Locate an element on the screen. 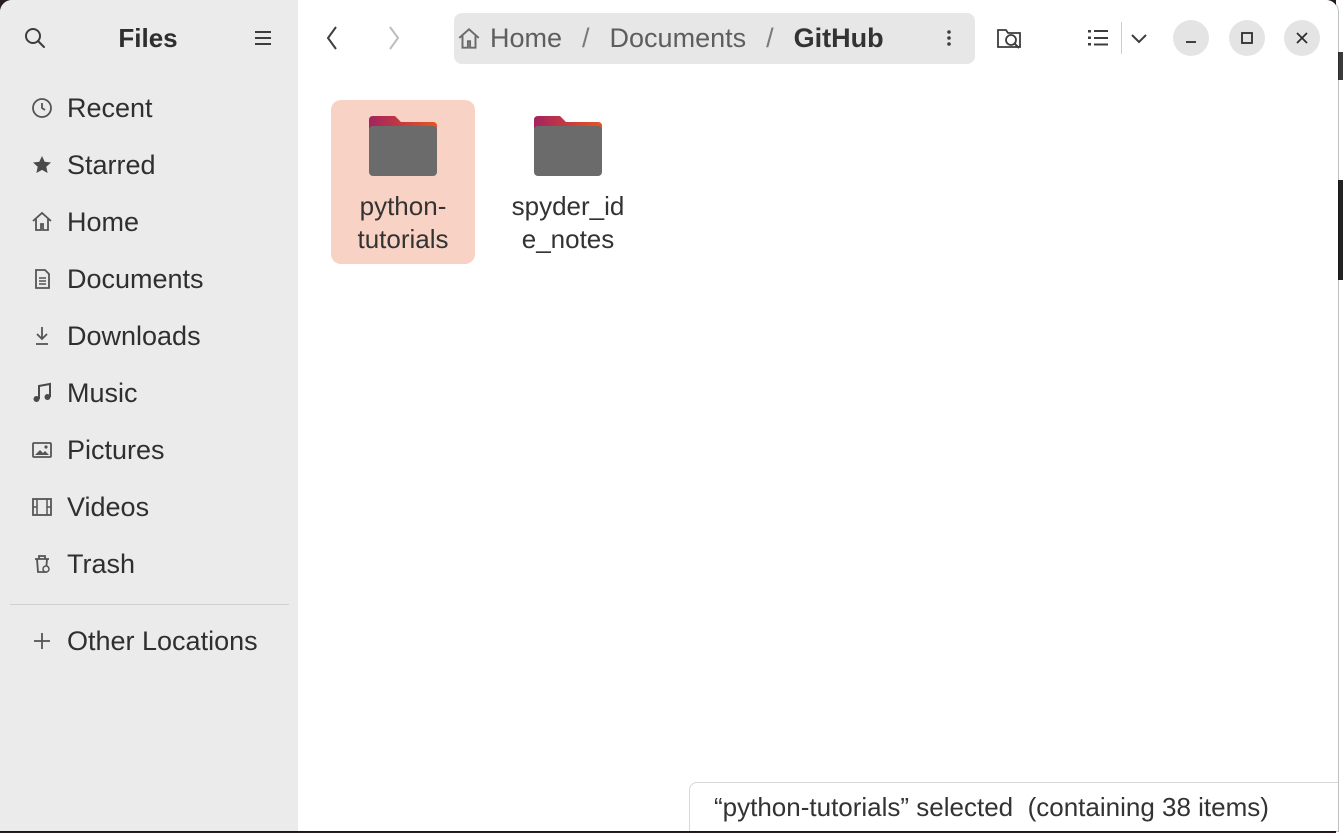 This screenshot has width=1343, height=833. folder-search-icon is located at coordinates (1009, 39).